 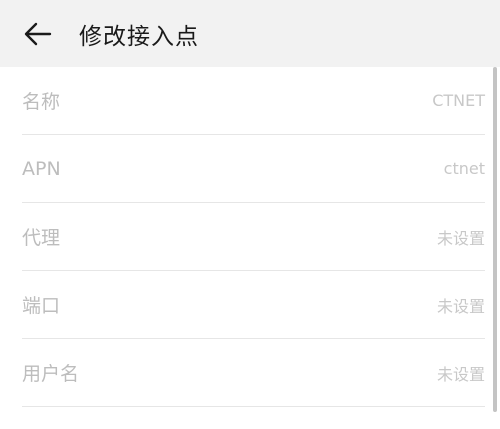 I want to click on apn-field-proxy: 代理 未设置, so click(x=253, y=237).